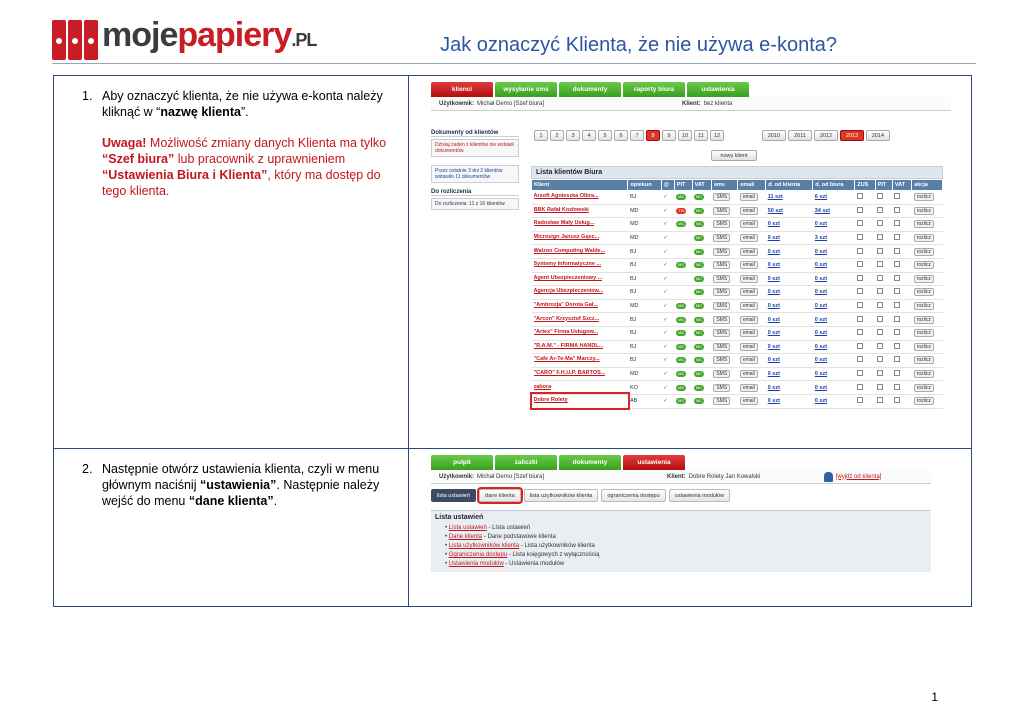 The height and width of the screenshot is (725, 1024). I want to click on page-4-button: 4, so click(589, 135).